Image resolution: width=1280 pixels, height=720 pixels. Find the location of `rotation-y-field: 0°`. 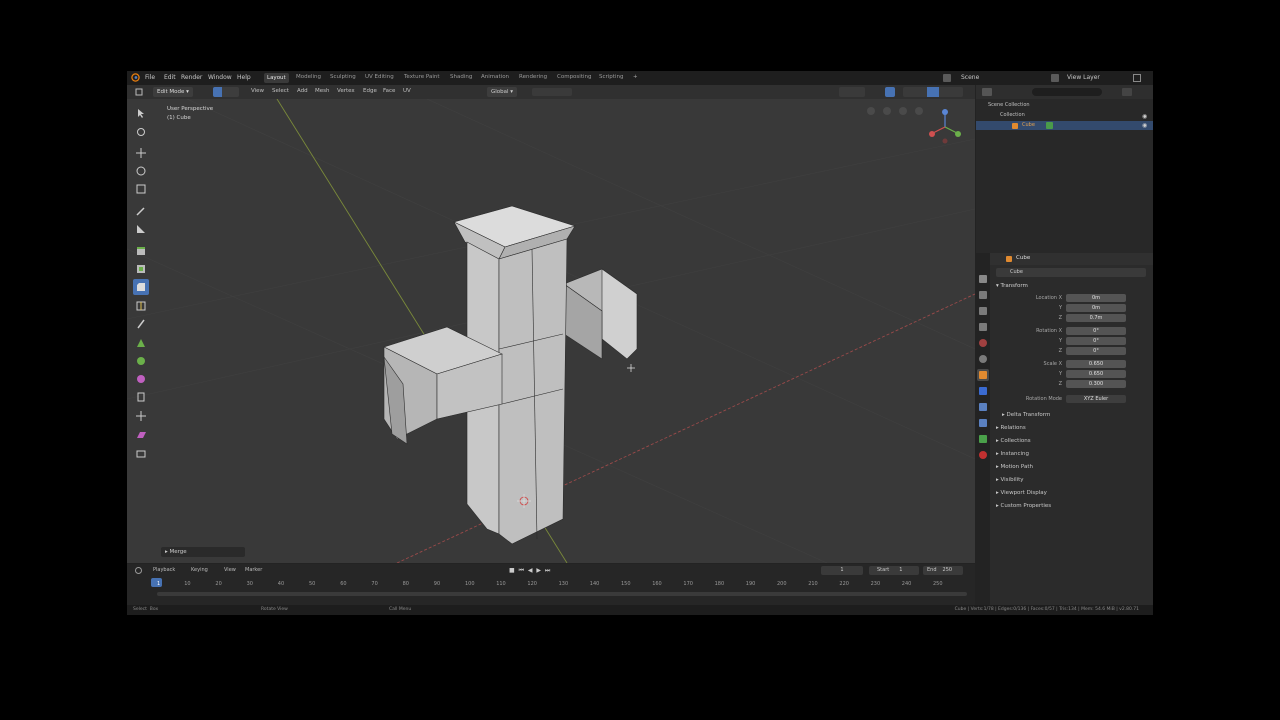

rotation-y-field: 0° is located at coordinates (1096, 341).